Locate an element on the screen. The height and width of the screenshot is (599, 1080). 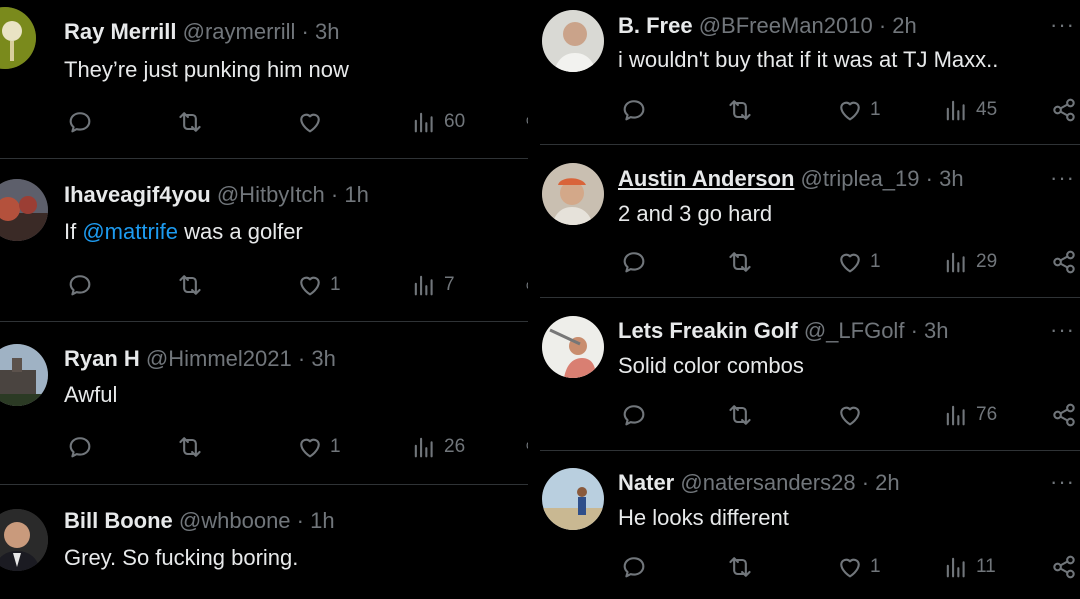
views-button: 26 is located at coordinates (437, 447).